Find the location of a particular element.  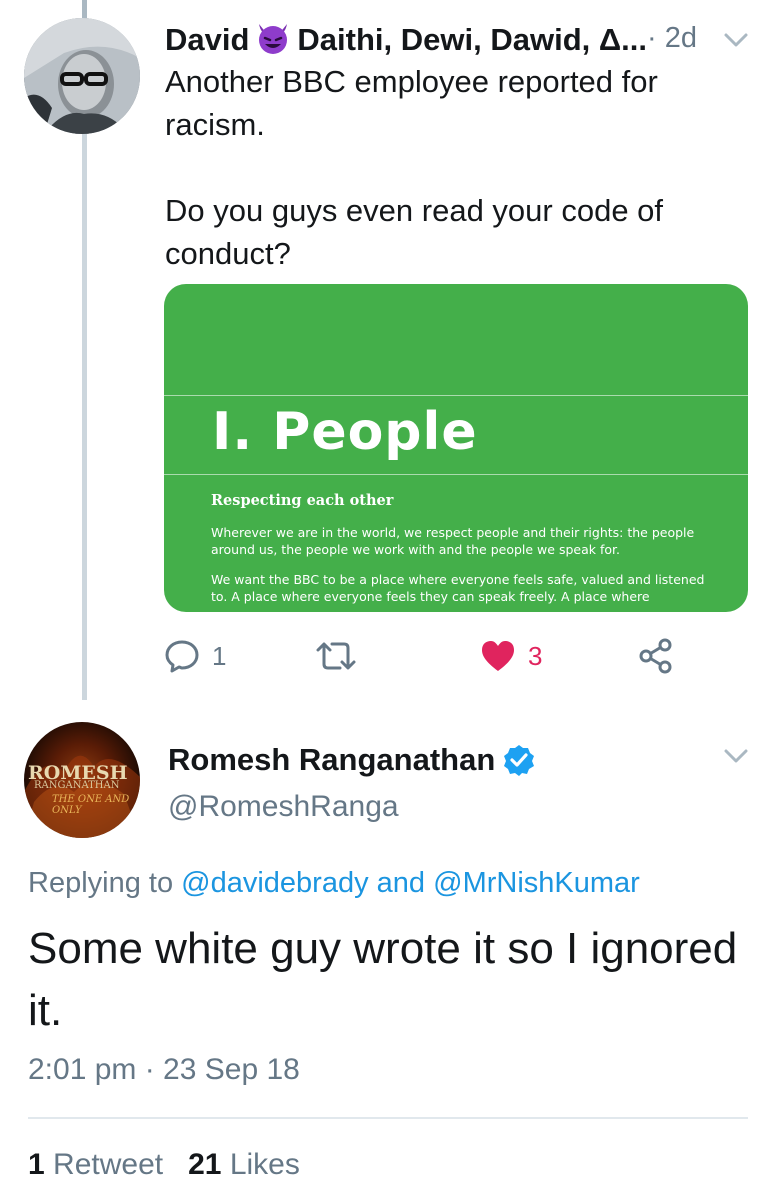

like-stat-count: 21 is located at coordinates (205, 1164).